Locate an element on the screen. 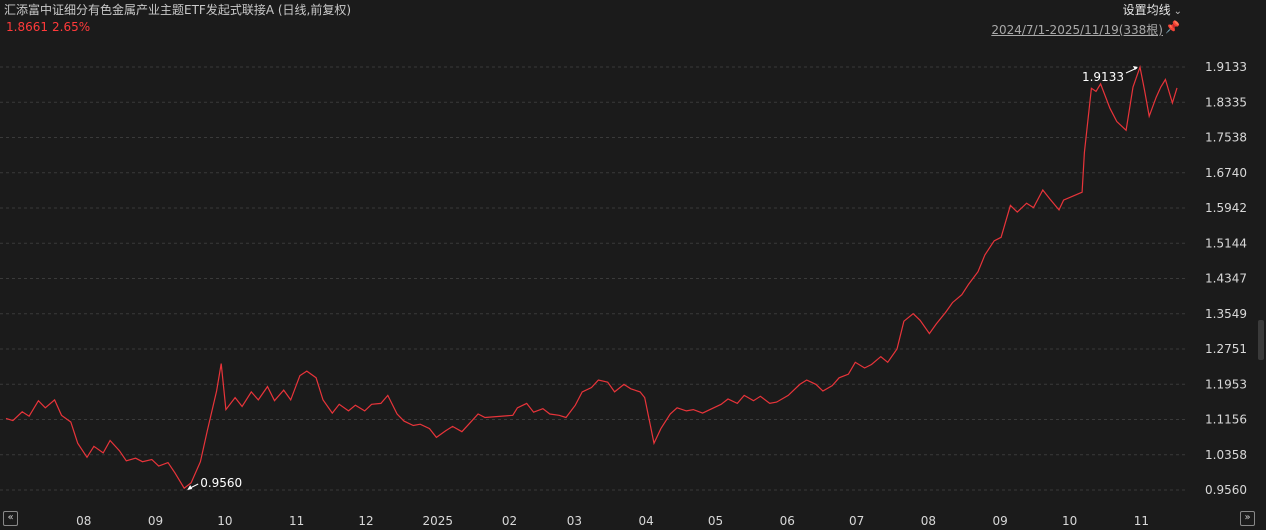  x-tick-label: 02 is located at coordinates (509, 521).